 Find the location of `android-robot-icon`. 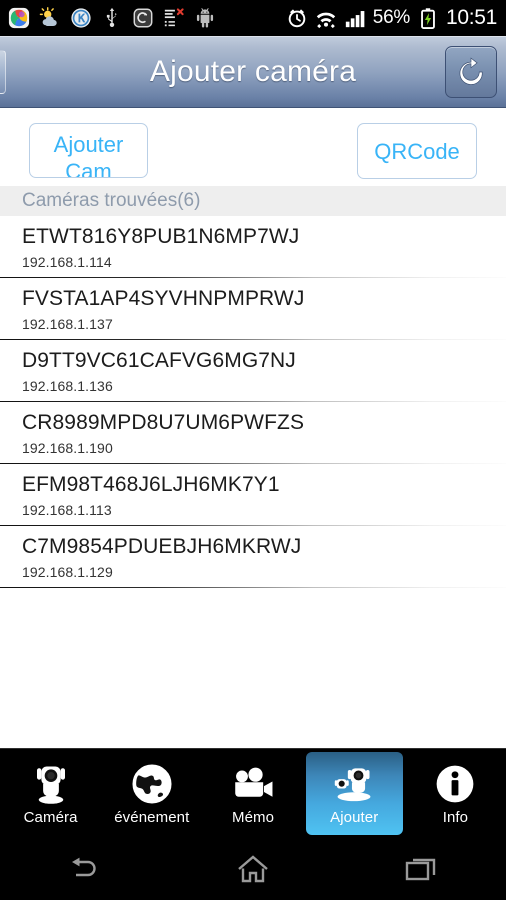

android-robot-icon is located at coordinates (205, 18).